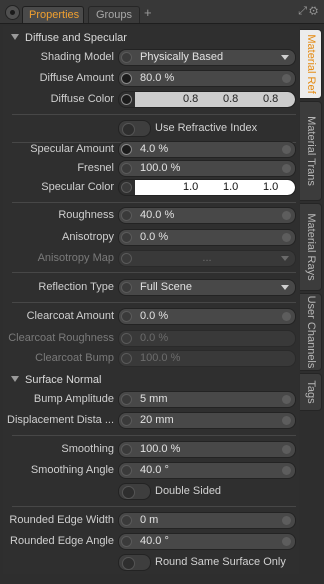 The width and height of the screenshot is (324, 584). What do you see at coordinates (207, 399) in the screenshot?
I see `bump-amplitude-field: 5 mm` at bounding box center [207, 399].